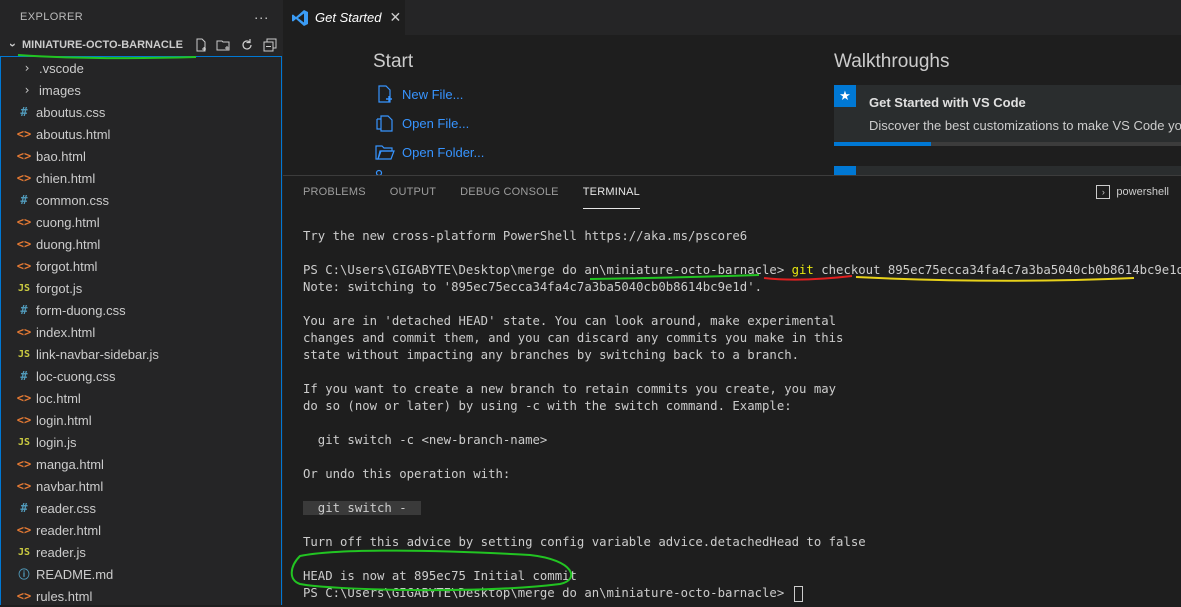 The height and width of the screenshot is (607, 1181). I want to click on tree-item-file: # aboutus.css, so click(141, 112).